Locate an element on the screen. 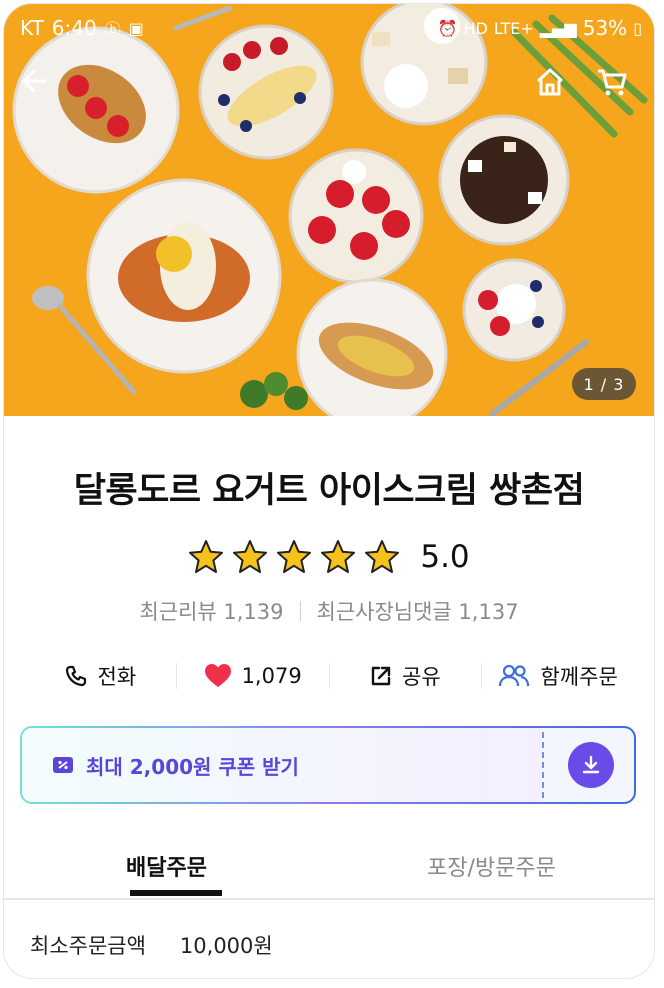 The width and height of the screenshot is (664, 988). download-icon is located at coordinates (591, 764).